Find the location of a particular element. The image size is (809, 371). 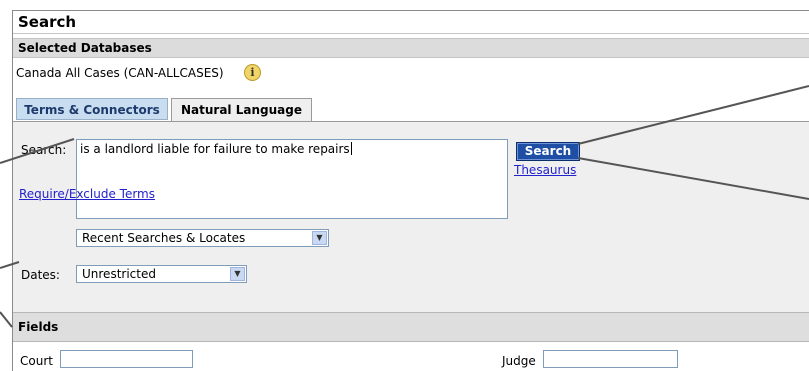

database-line: Canada All Cases (CAN-ALLCASES) i is located at coordinates (411, 73).